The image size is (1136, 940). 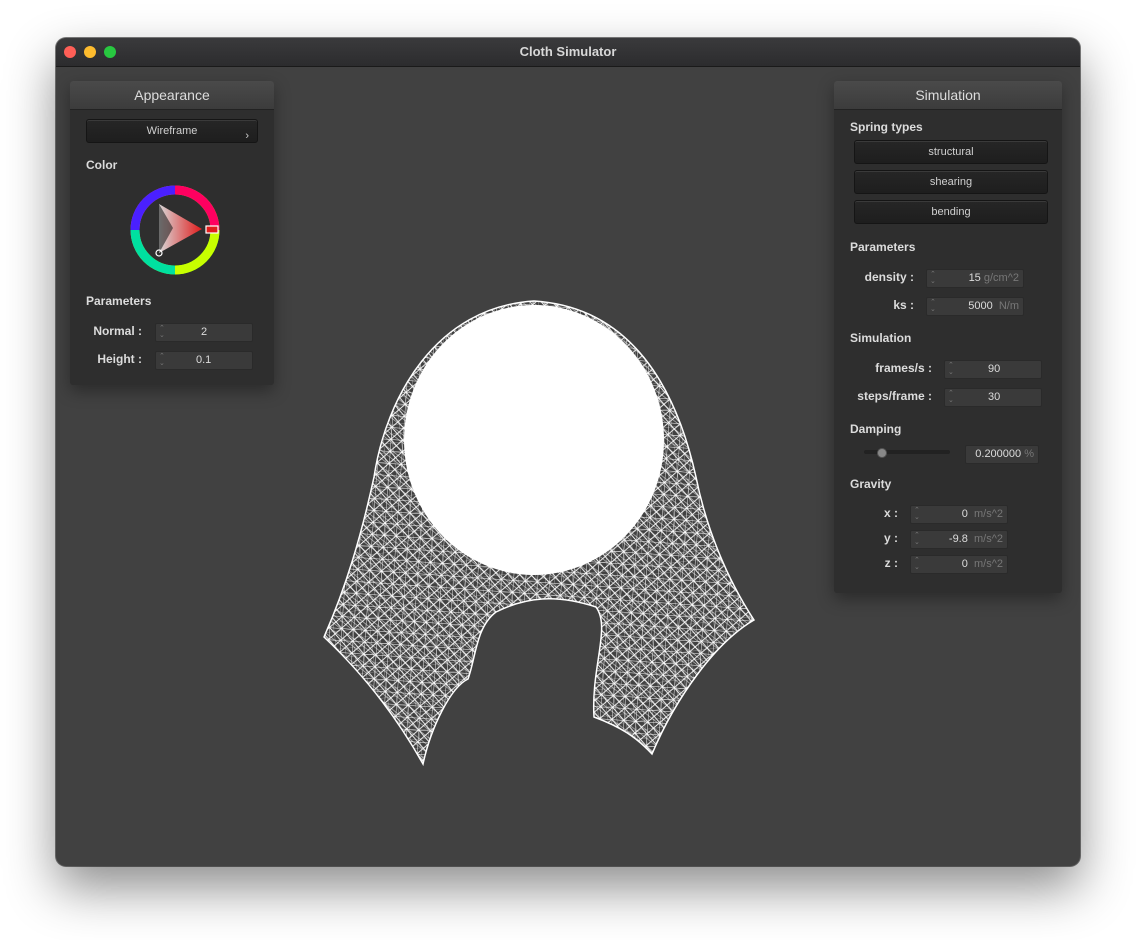 I want to click on structural-toggle: structural, so click(x=951, y=152).